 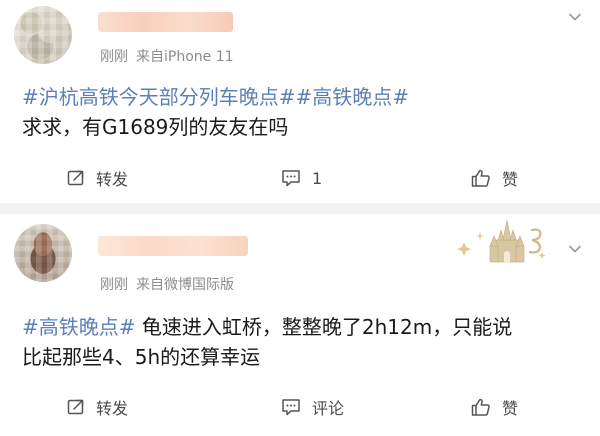 What do you see at coordinates (185, 285) in the screenshot?
I see `post-source: 来自微博国际版` at bounding box center [185, 285].